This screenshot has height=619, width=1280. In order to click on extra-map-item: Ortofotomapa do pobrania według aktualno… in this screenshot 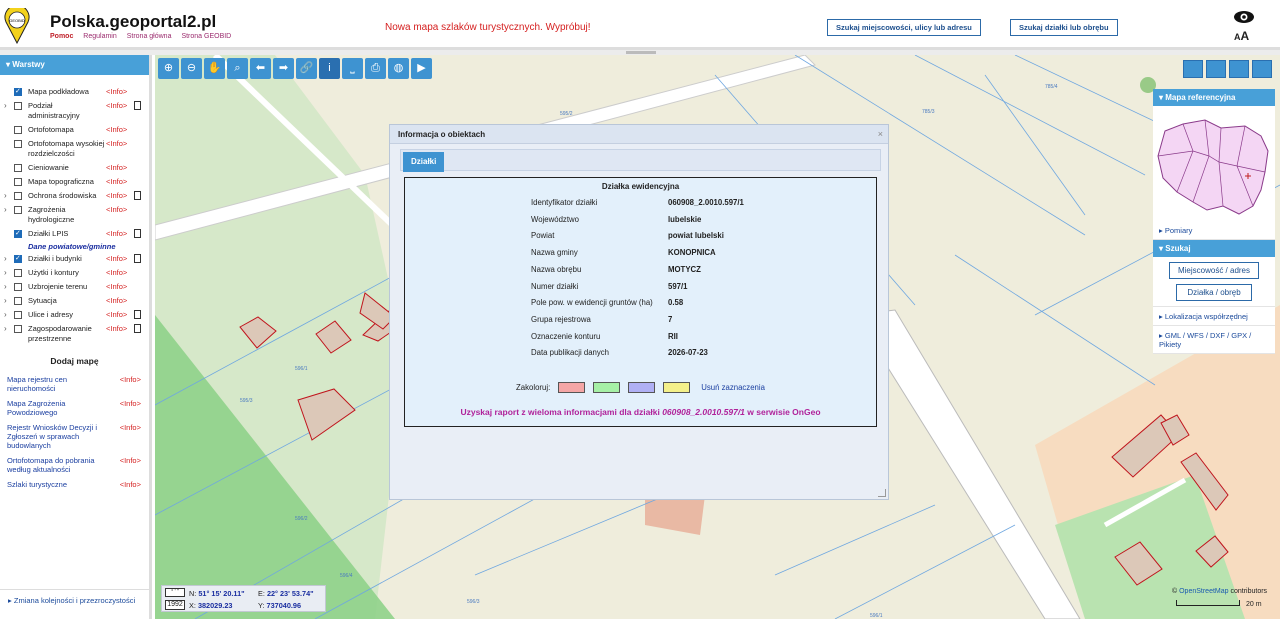, I will do `click(74, 465)`.